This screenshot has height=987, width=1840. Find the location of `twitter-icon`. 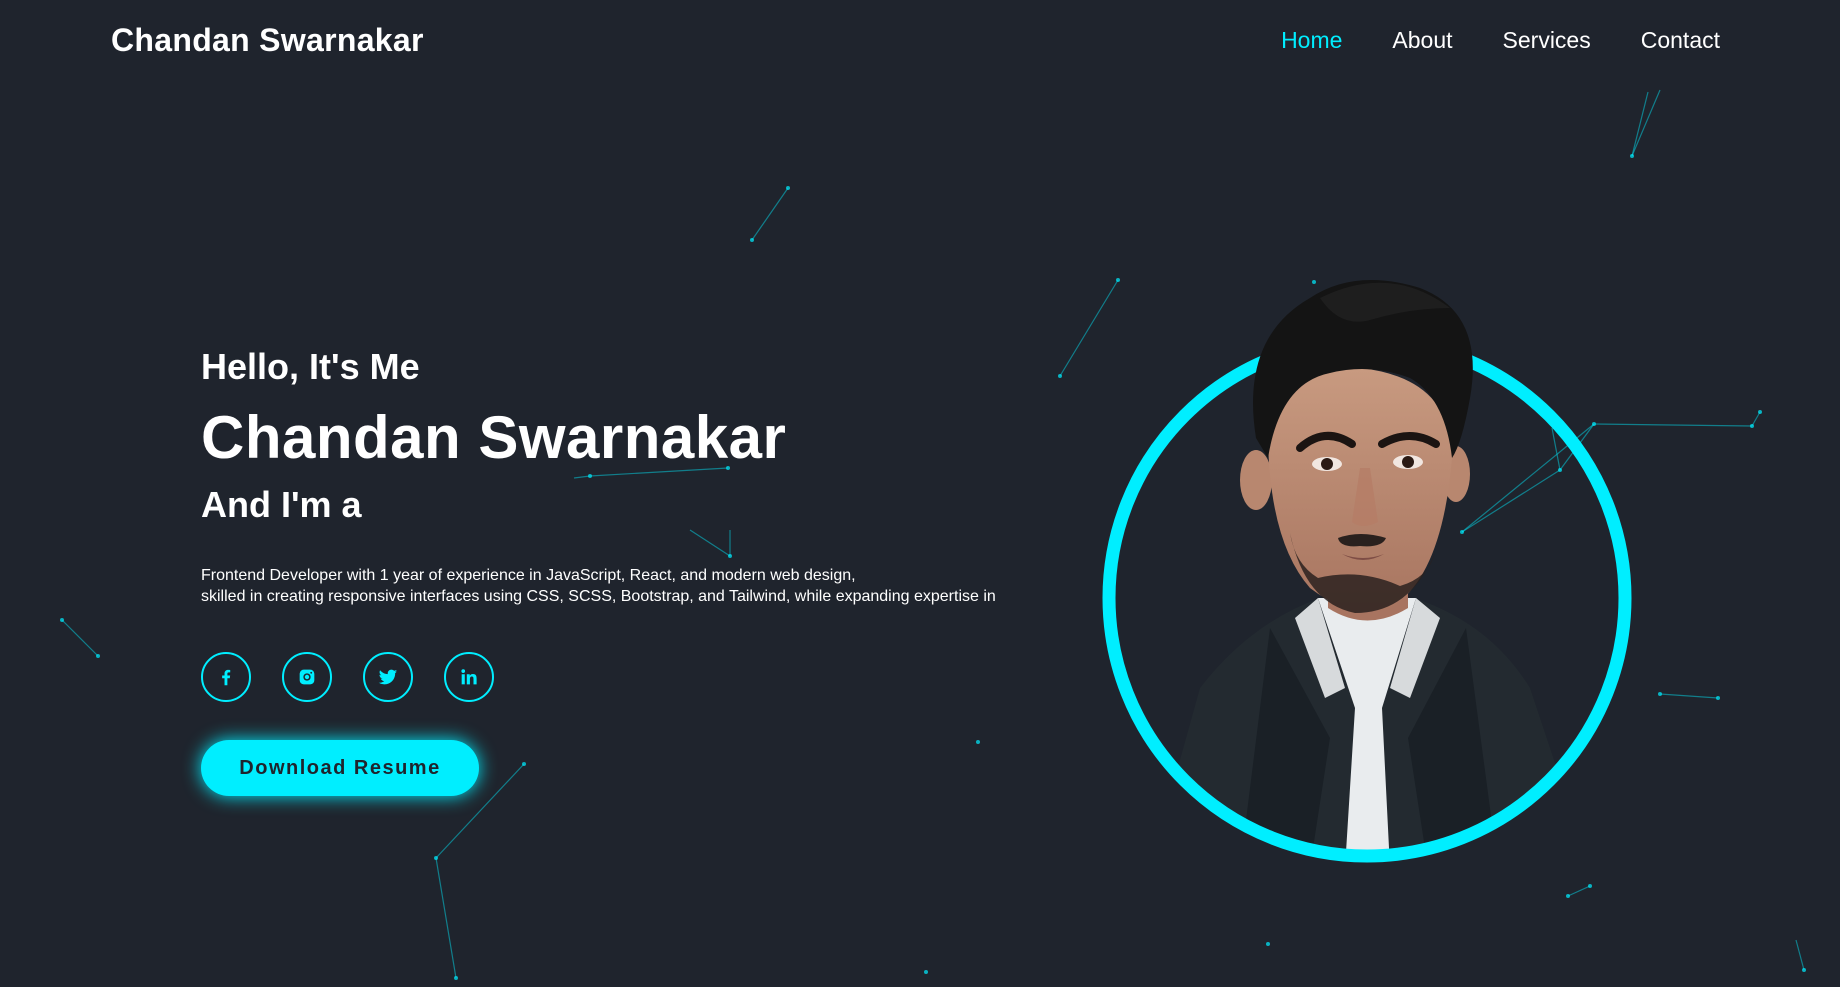

twitter-icon is located at coordinates (388, 677).